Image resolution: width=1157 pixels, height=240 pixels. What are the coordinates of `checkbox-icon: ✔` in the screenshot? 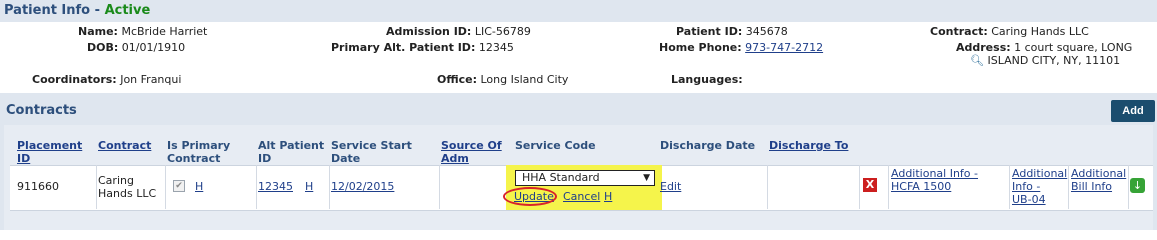 It's located at (179, 186).